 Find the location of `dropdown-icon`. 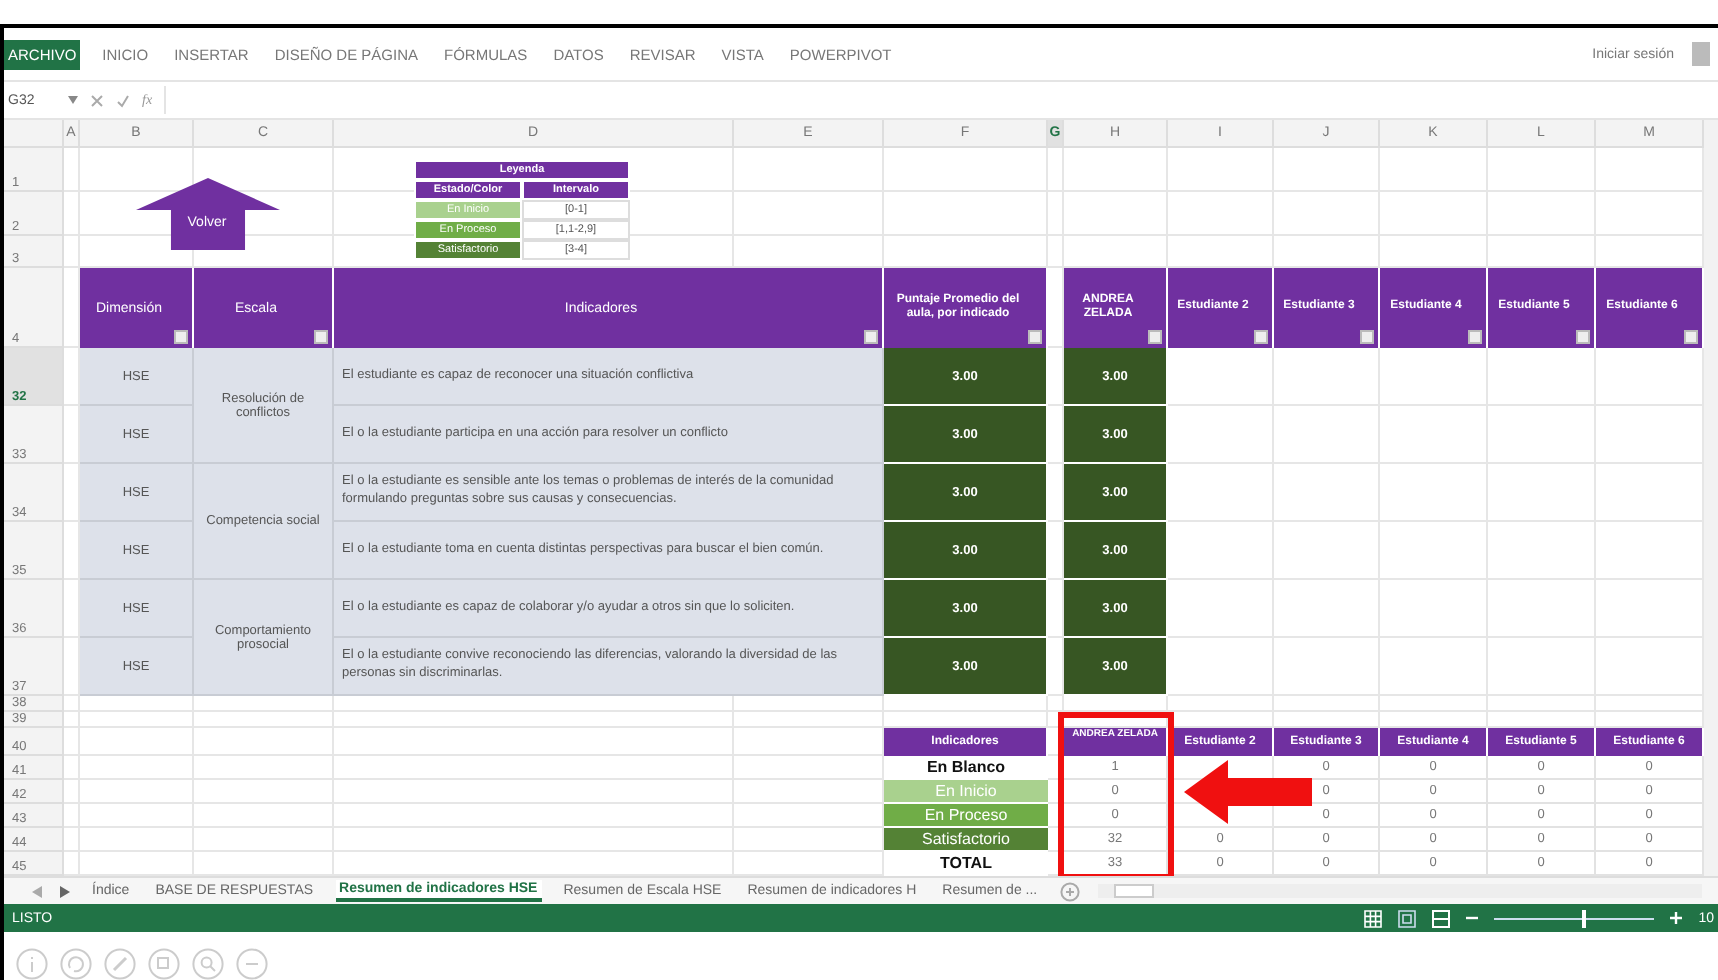

dropdown-icon is located at coordinates (73, 100).